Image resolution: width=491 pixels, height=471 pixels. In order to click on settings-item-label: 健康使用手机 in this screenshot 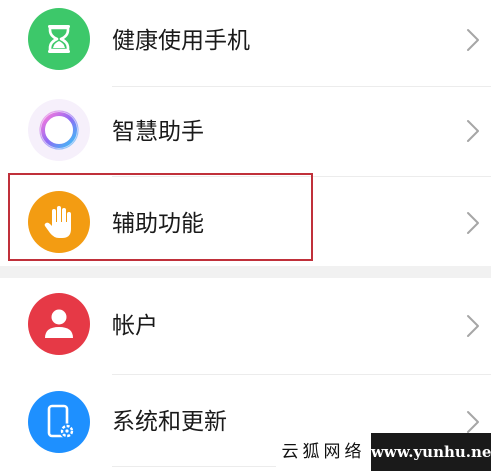, I will do `click(181, 41)`.